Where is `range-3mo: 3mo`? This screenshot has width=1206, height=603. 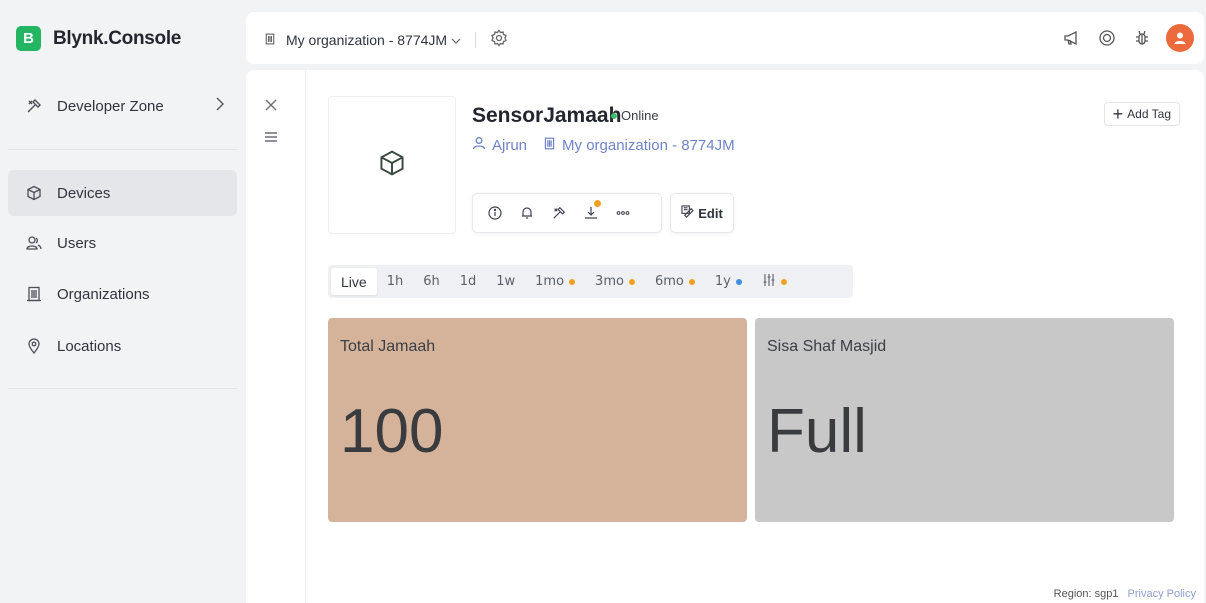
range-3mo: 3mo is located at coordinates (615, 281).